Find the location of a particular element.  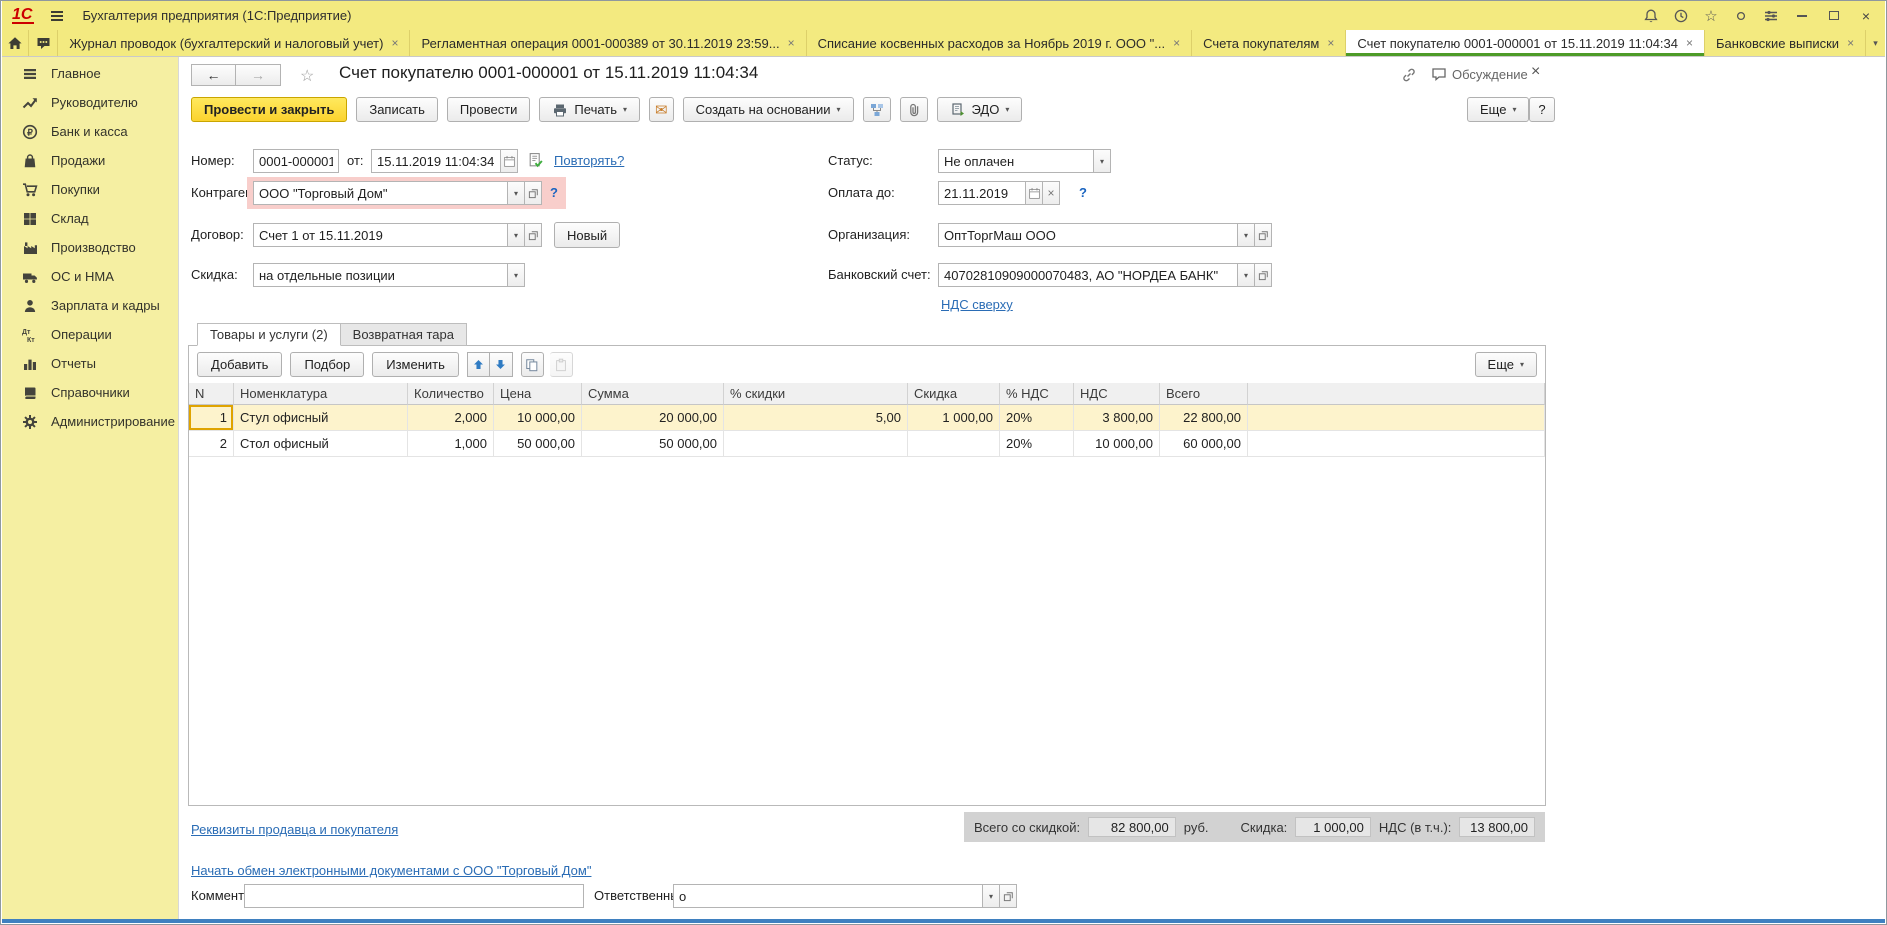

tab-returnable-packaging: Возвратная тара is located at coordinates (403, 334).